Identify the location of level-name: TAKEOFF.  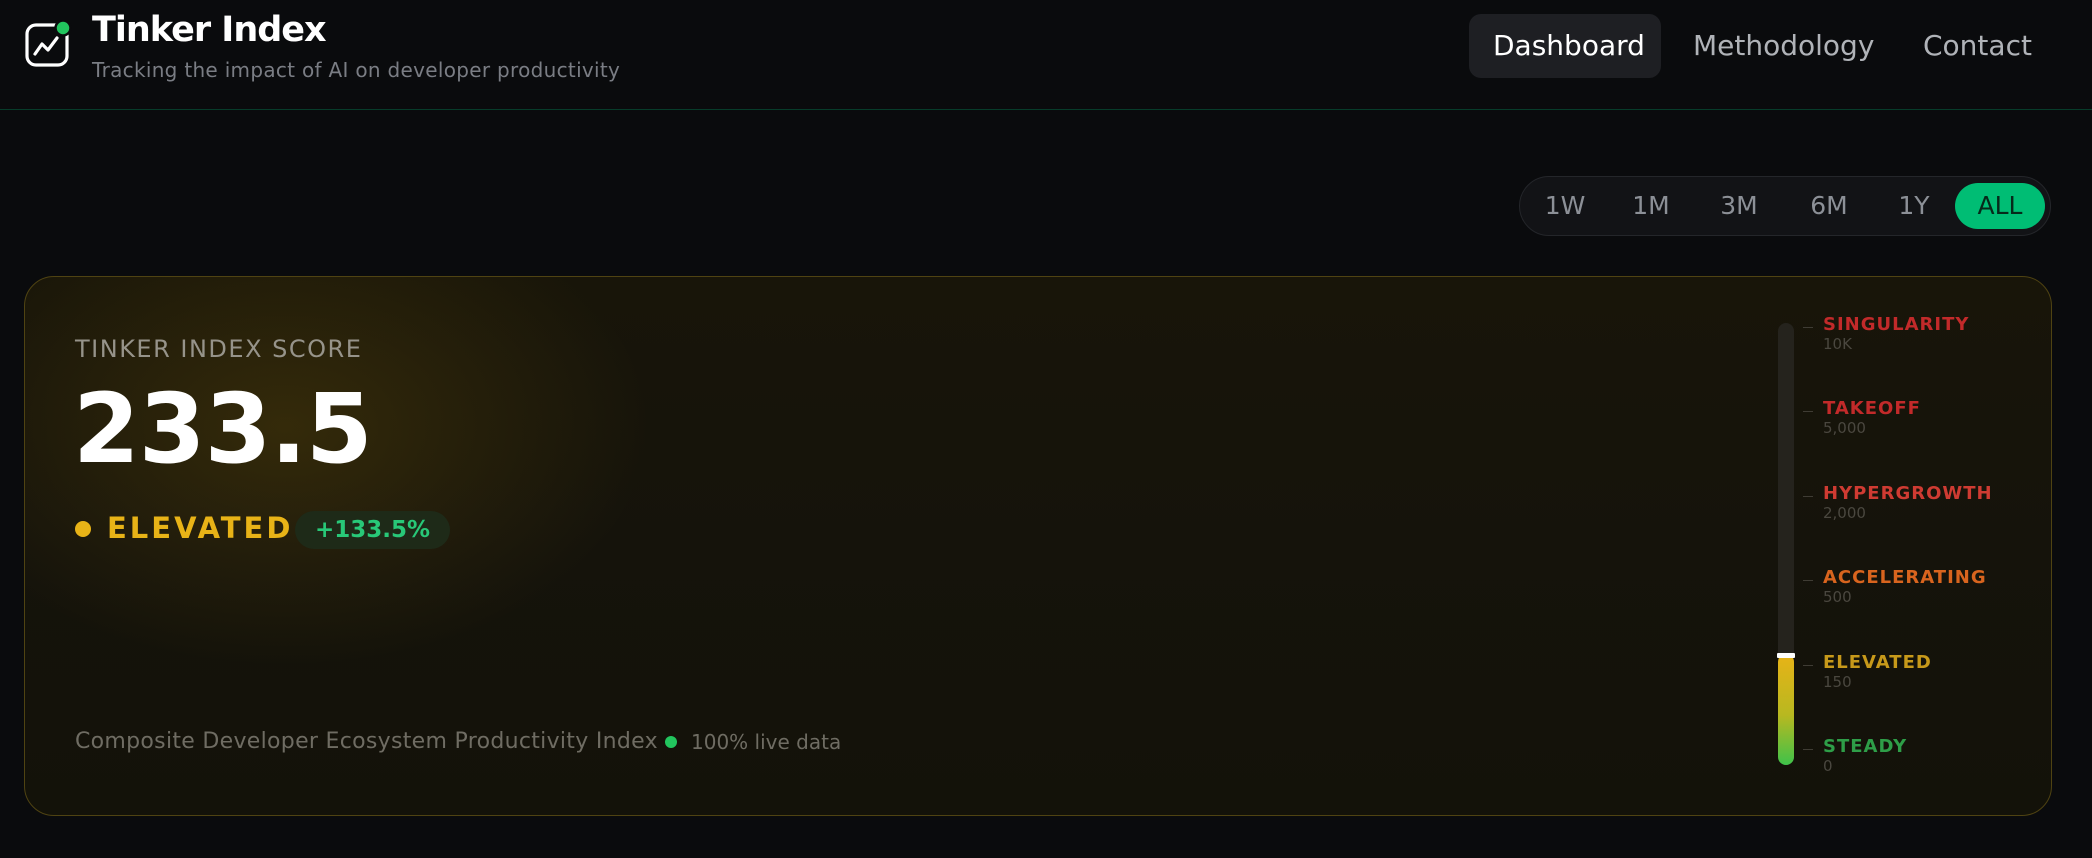
(1872, 408).